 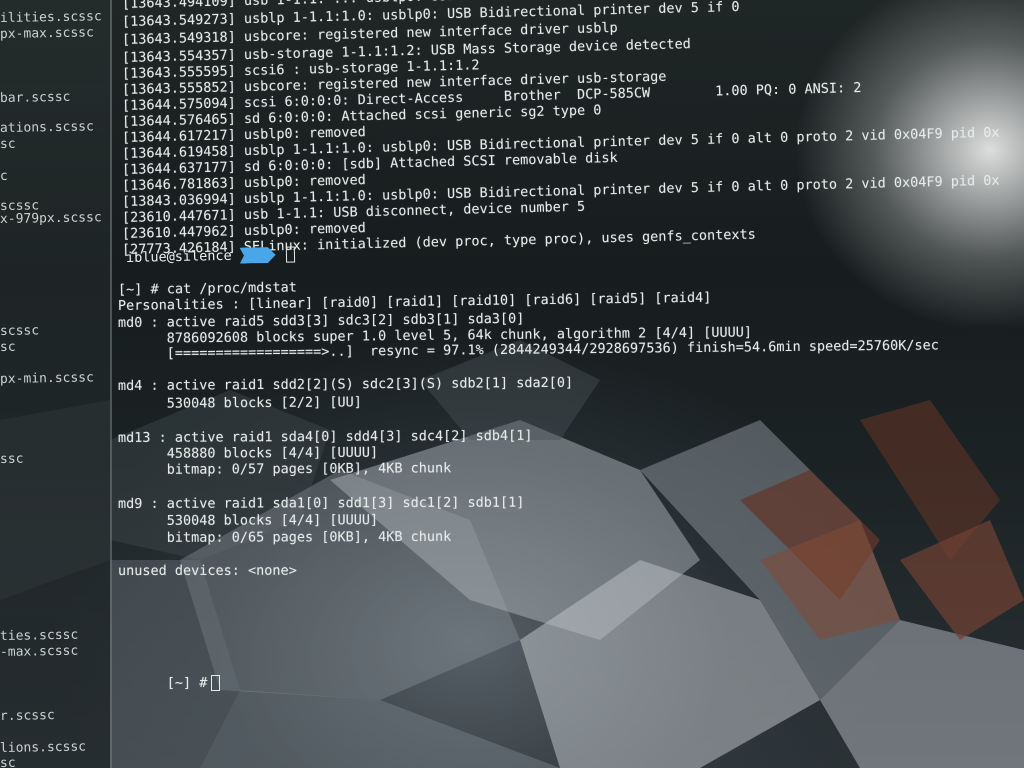 What do you see at coordinates (187, 683) in the screenshot?
I see `final-prompt-text: [~] #` at bounding box center [187, 683].